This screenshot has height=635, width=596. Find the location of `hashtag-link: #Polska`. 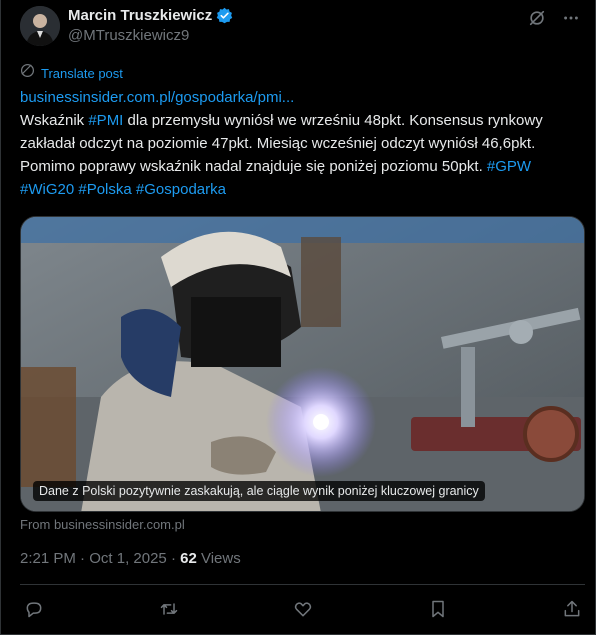

hashtag-link: #Polska is located at coordinates (104, 189).